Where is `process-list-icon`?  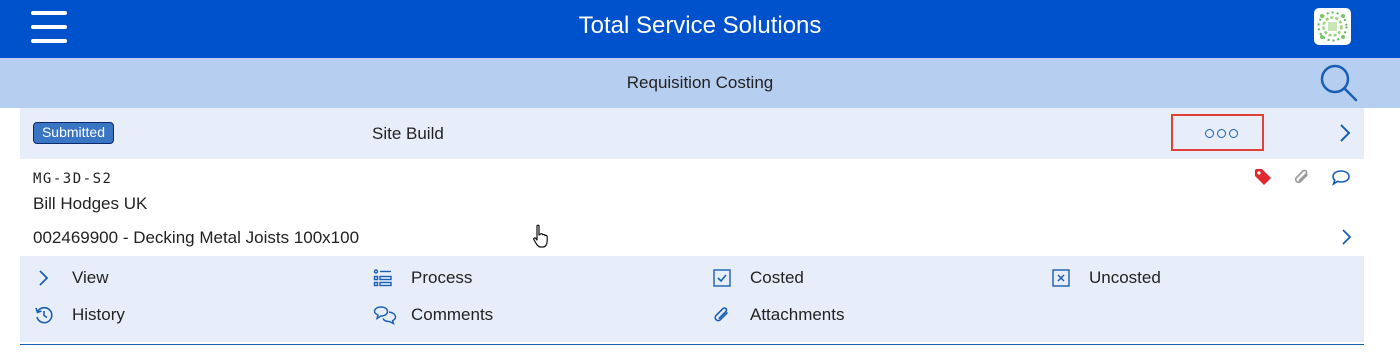 process-list-icon is located at coordinates (383, 278).